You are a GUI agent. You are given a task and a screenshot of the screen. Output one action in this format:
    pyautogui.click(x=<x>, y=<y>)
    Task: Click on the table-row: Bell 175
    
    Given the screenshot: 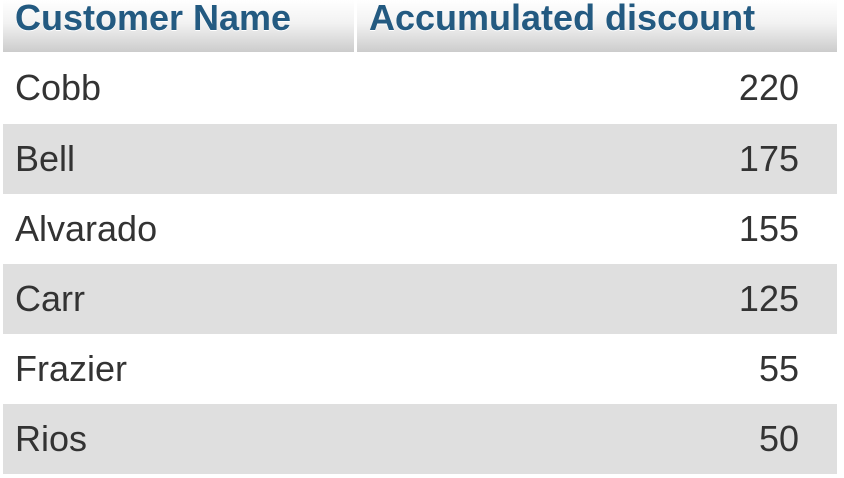 What is the action you would take?
    pyautogui.click(x=420, y=159)
    